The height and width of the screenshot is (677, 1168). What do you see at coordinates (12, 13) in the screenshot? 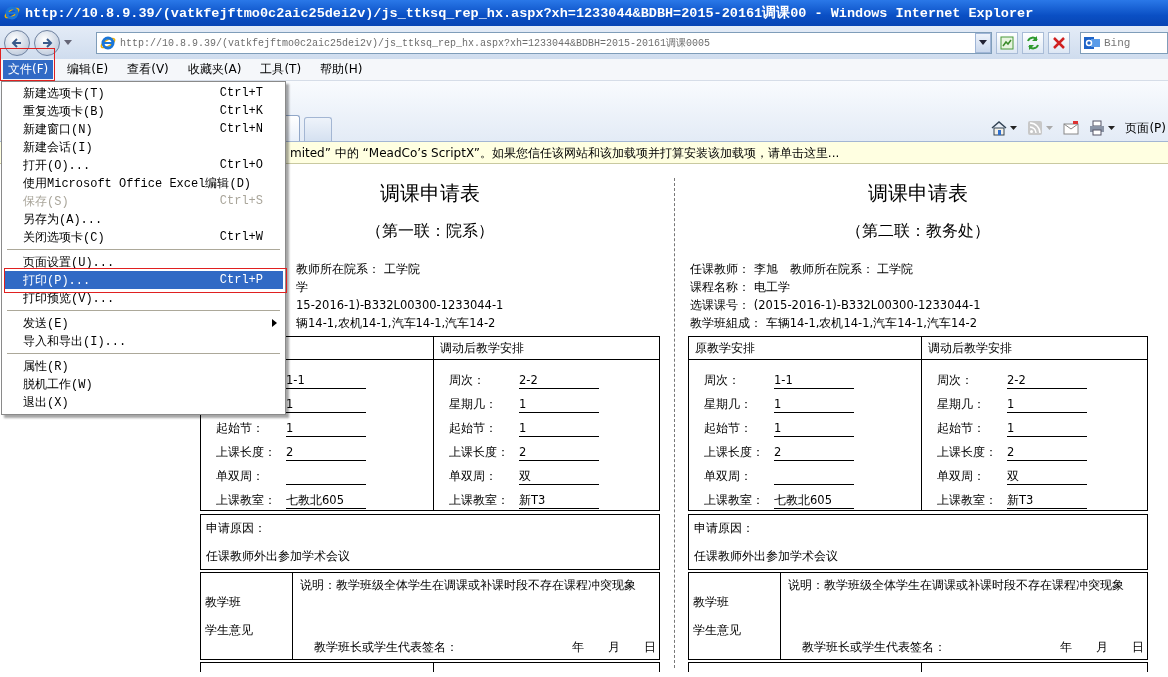
I see `browser-logo-icon` at bounding box center [12, 13].